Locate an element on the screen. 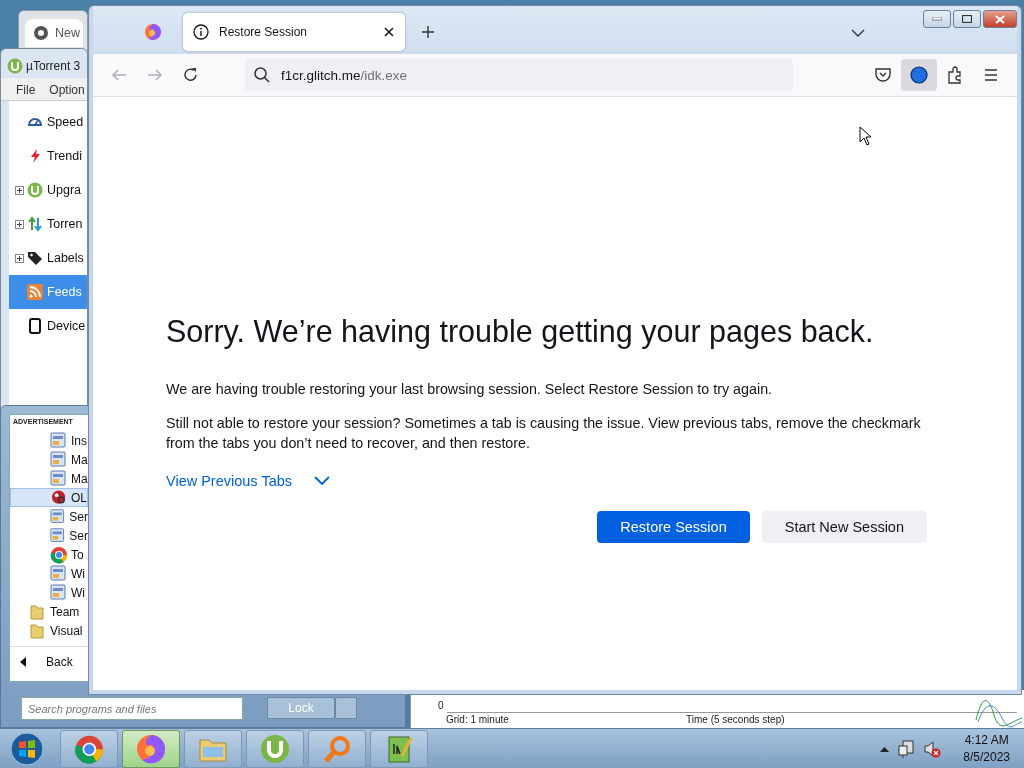  tab-title: New is located at coordinates (67, 33).